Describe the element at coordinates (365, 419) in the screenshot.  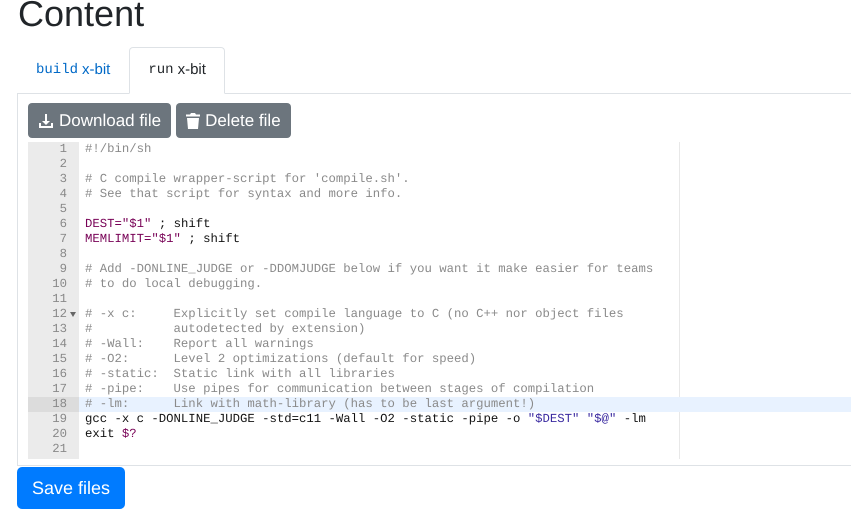
I see `code-line: gcc -x c -DONLINE_JUDGE -std=c11 -Wall -O2 -static -pipe -o "$DEST" "$@" -lm` at that location.